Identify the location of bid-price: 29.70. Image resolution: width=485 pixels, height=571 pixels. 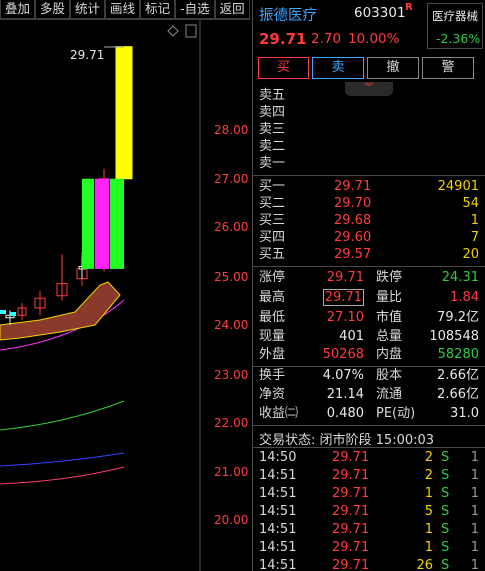
(353, 203).